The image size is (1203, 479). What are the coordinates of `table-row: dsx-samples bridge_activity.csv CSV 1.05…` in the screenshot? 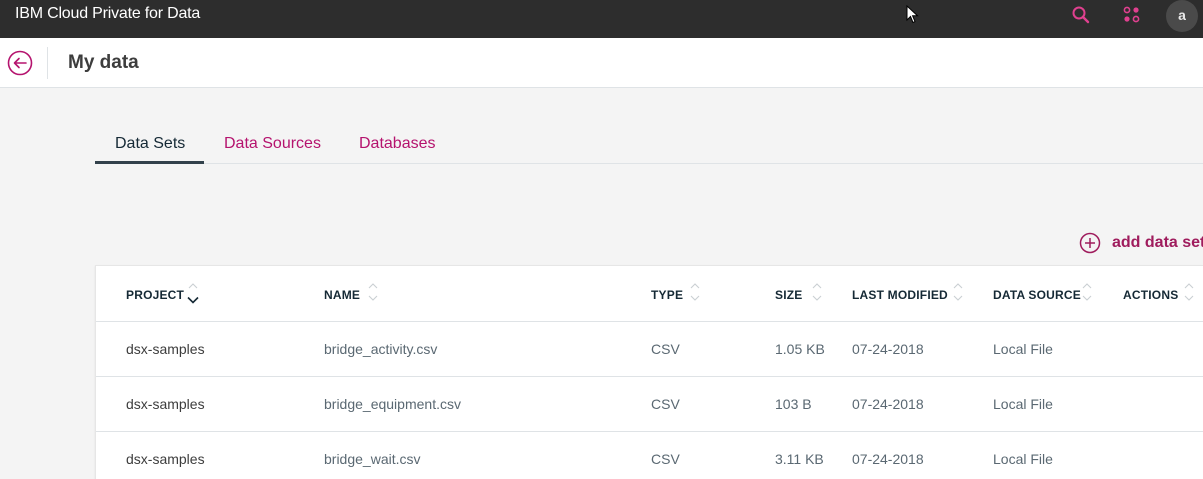 It's located at (649, 349).